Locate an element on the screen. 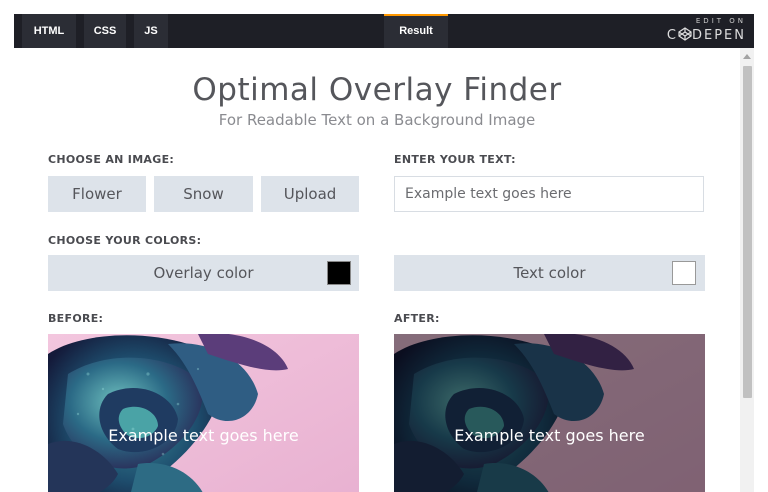 This screenshot has width=768, height=492. overlay-color-picker: Overlay color is located at coordinates (203, 273).